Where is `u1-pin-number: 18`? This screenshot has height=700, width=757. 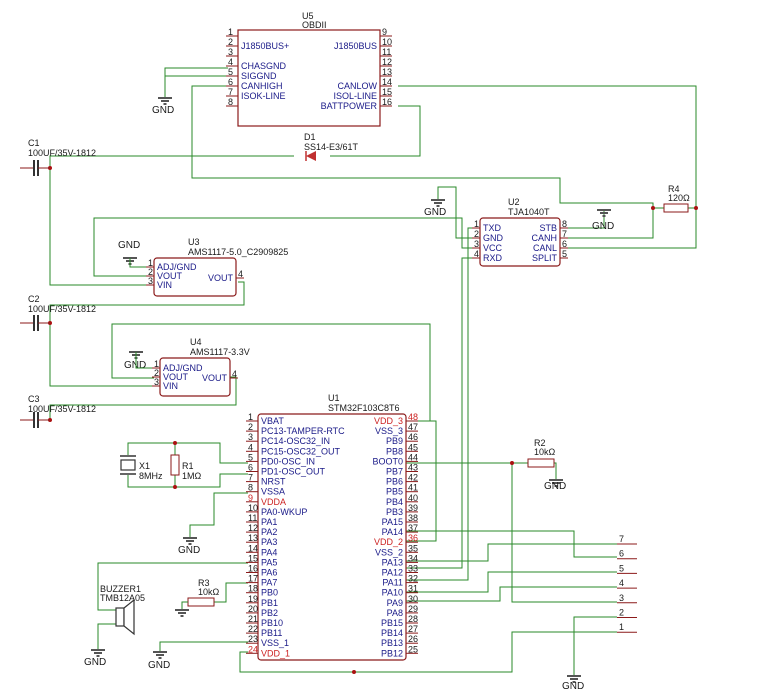 u1-pin-number: 18 is located at coordinates (253, 589).